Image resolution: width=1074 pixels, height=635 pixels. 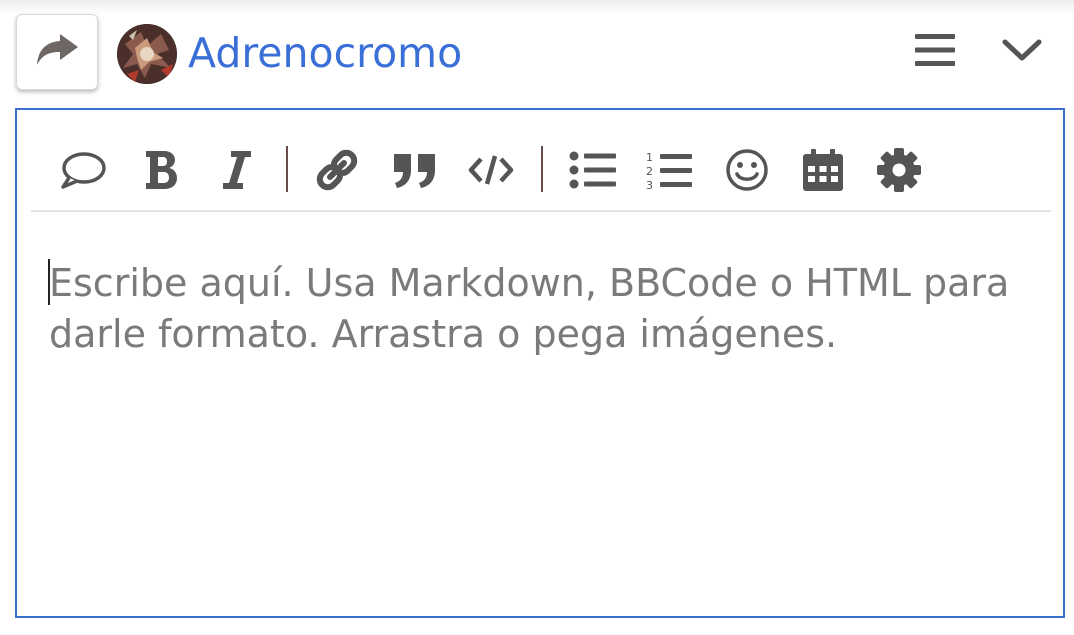 I want to click on hamburger-menu-icon, so click(x=935, y=52).